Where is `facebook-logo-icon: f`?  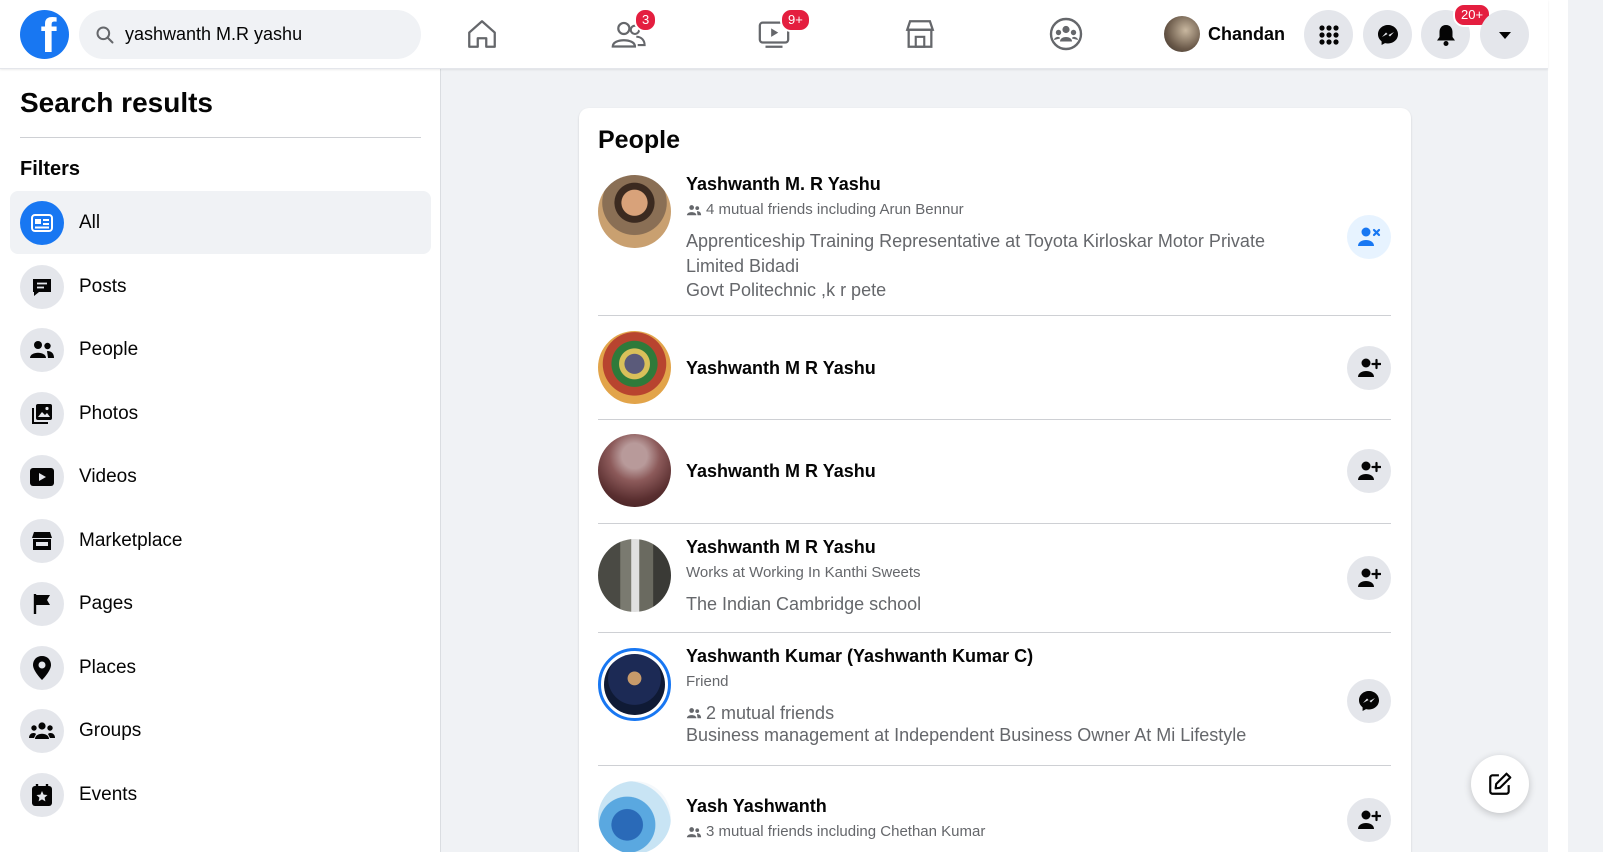
facebook-logo-icon: f is located at coordinates (44, 34).